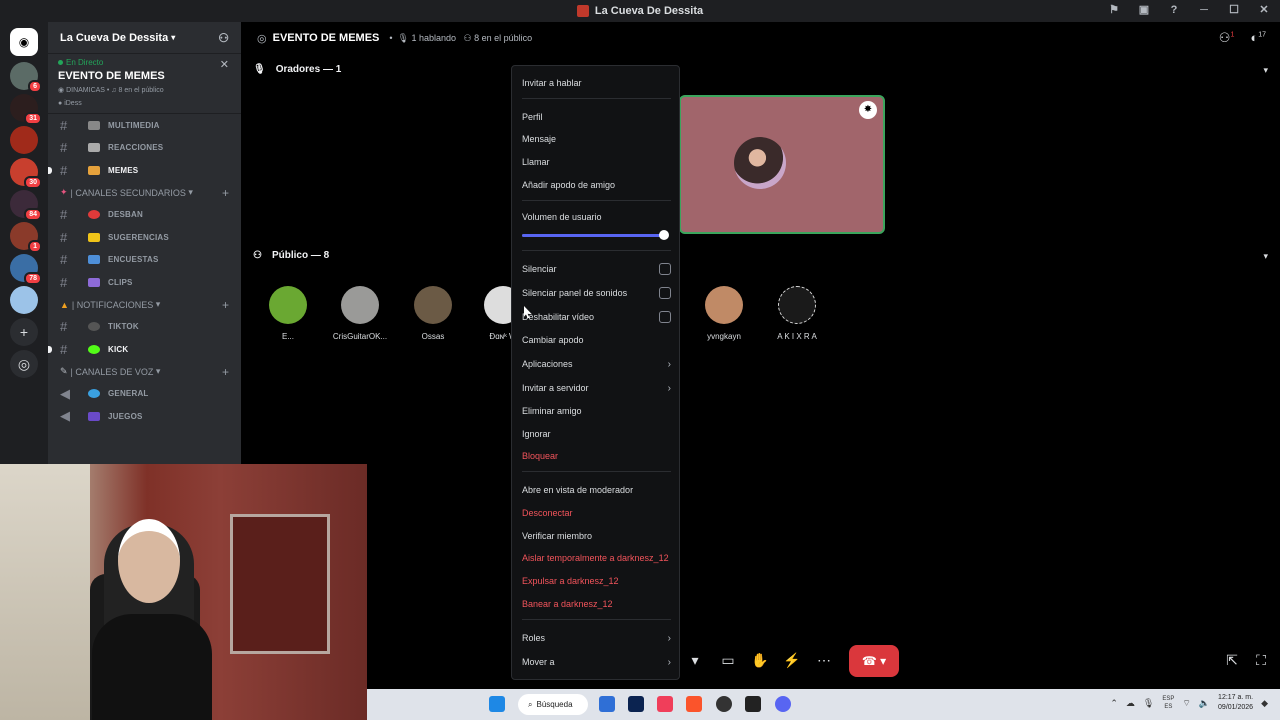 The image size is (1280, 720). What do you see at coordinates (596, 364) in the screenshot?
I see `menu-apps: Aplicaciones ›` at bounding box center [596, 364].